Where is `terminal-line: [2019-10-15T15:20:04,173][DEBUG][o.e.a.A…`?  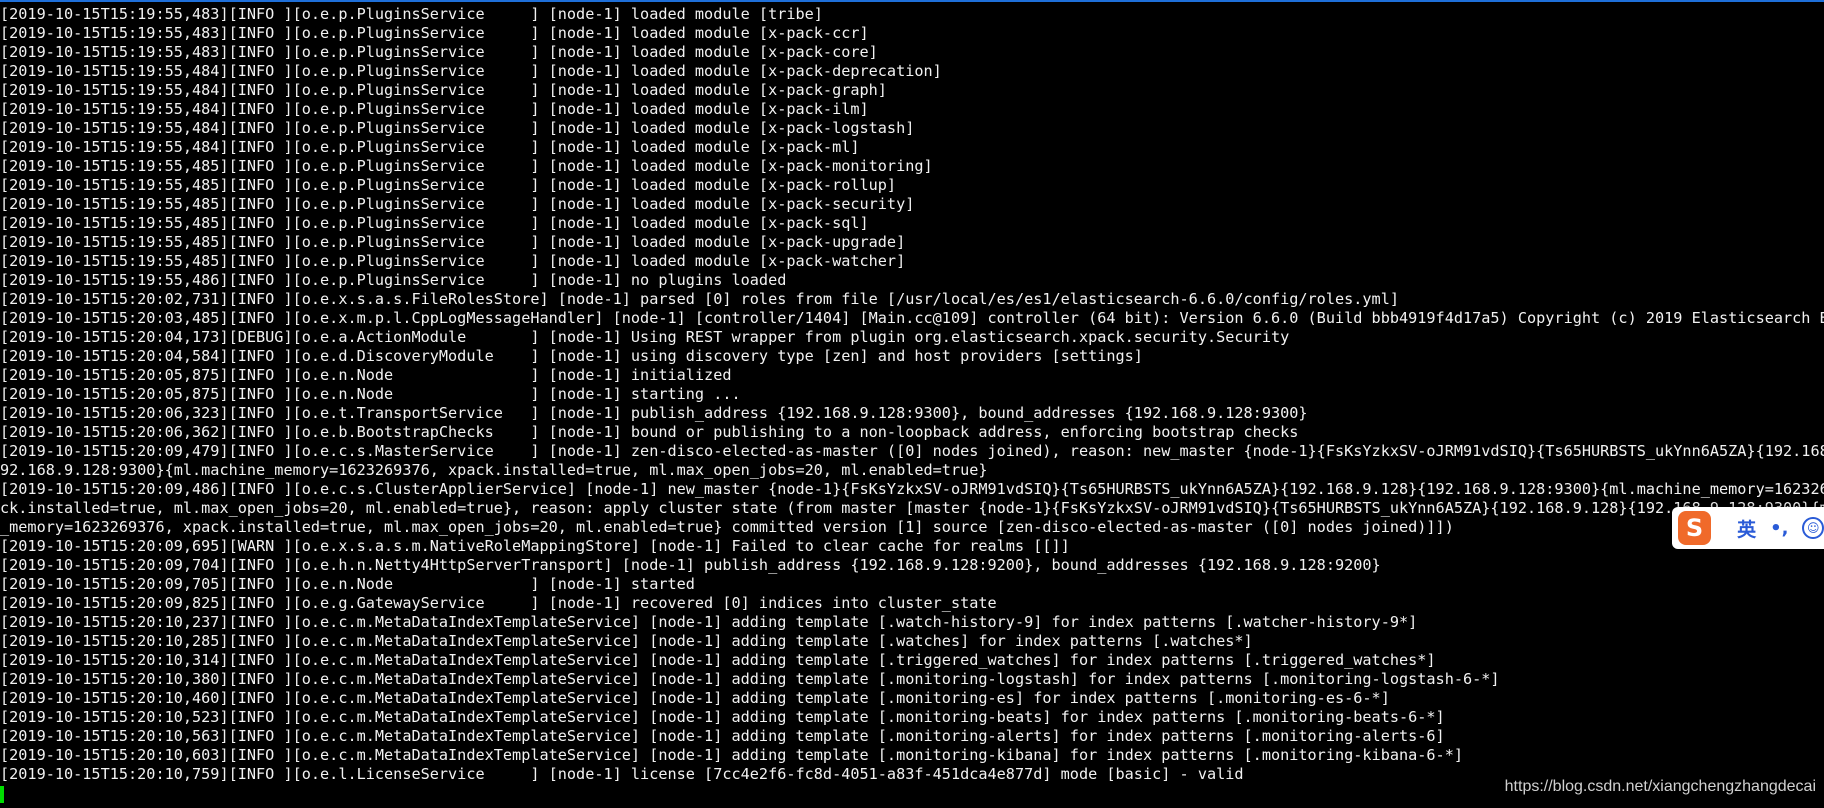
terminal-line: [2019-10-15T15:20:04,173][DEBUG][o.e.a.A… is located at coordinates (645, 337).